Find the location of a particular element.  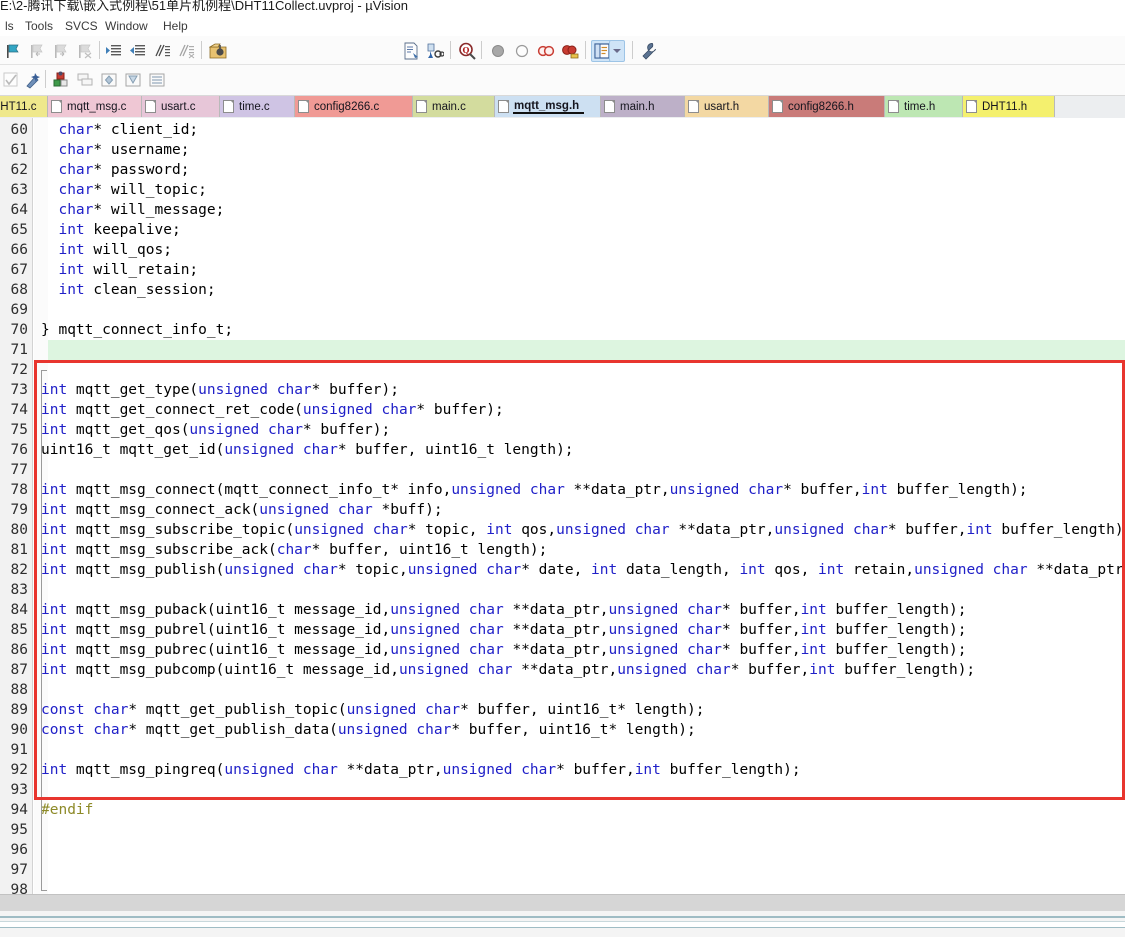

build-target-icon is located at coordinates (61, 80).